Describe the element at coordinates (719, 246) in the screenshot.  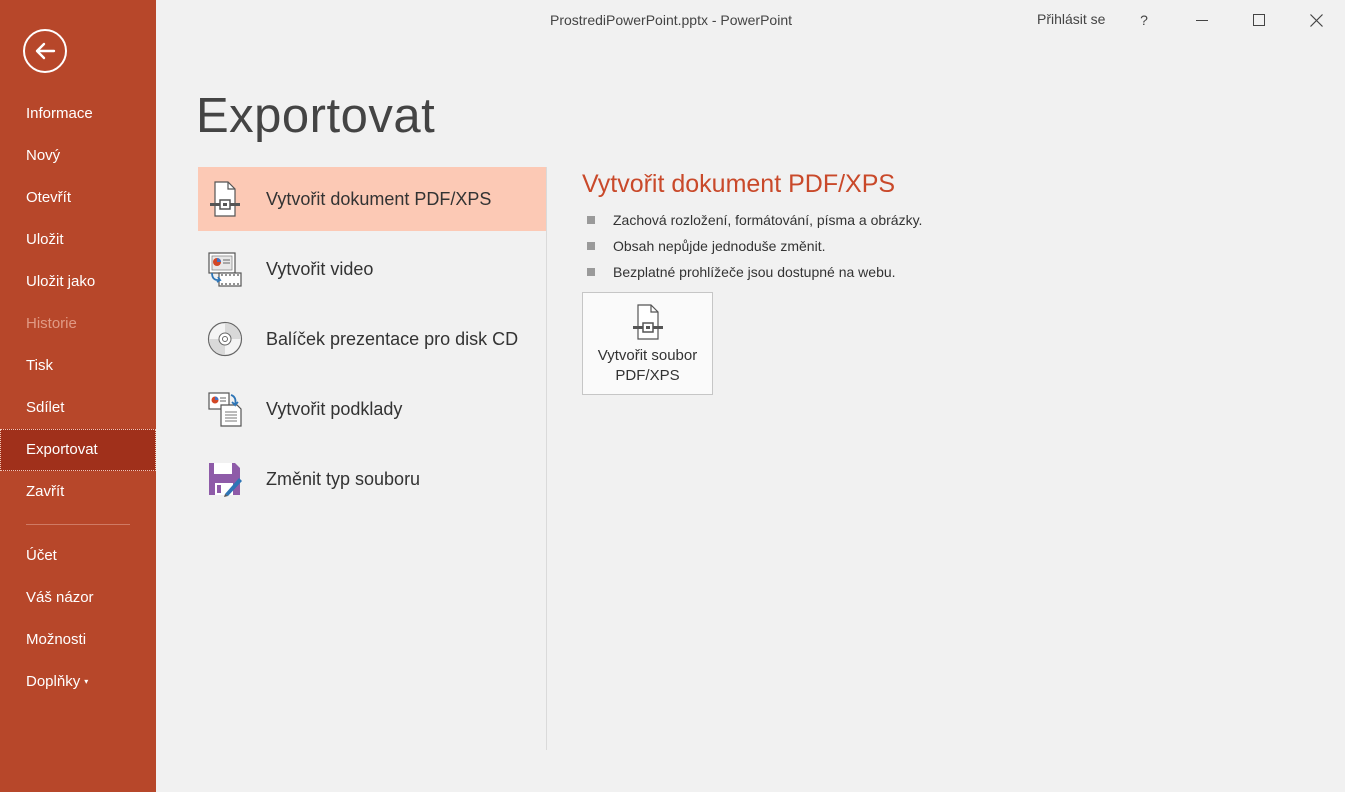
I see `bullet-text: Obsah nepůjde jednoduše změnit.` at that location.